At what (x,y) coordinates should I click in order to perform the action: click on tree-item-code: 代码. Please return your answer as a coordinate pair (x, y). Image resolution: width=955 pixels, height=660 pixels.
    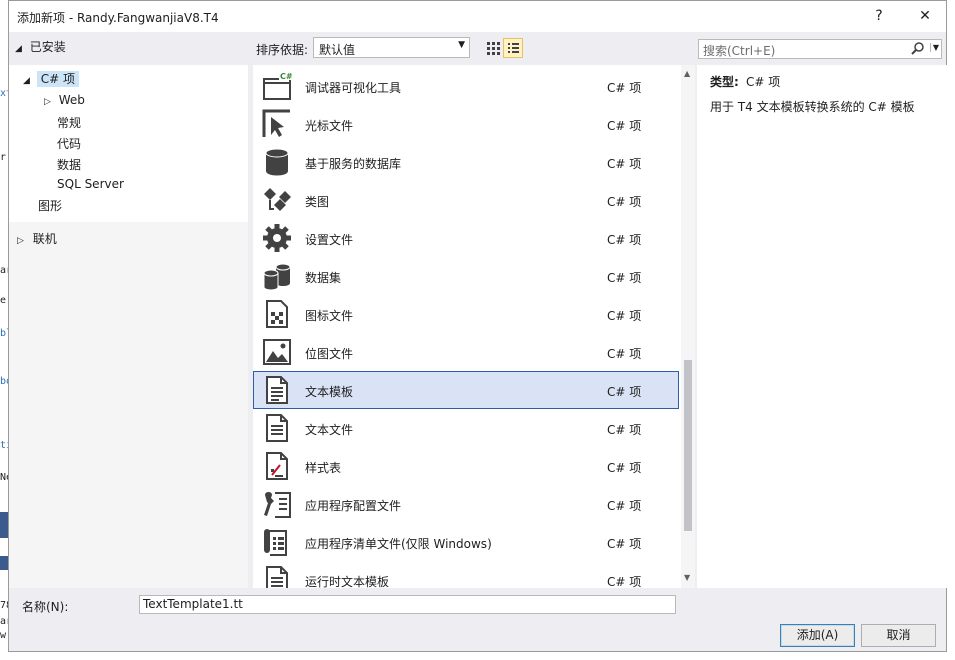
    Looking at the image, I should click on (69, 143).